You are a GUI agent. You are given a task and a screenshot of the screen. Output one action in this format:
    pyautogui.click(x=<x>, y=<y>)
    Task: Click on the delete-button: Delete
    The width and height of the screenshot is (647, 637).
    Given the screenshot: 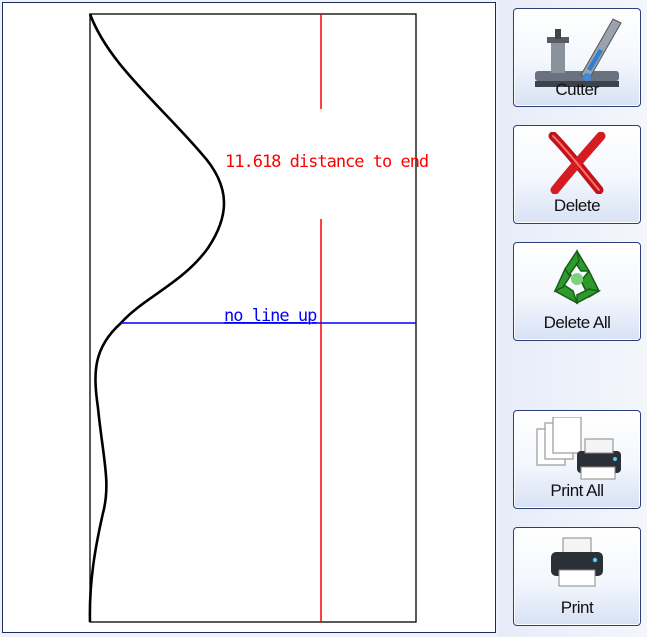 What is the action you would take?
    pyautogui.click(x=577, y=174)
    